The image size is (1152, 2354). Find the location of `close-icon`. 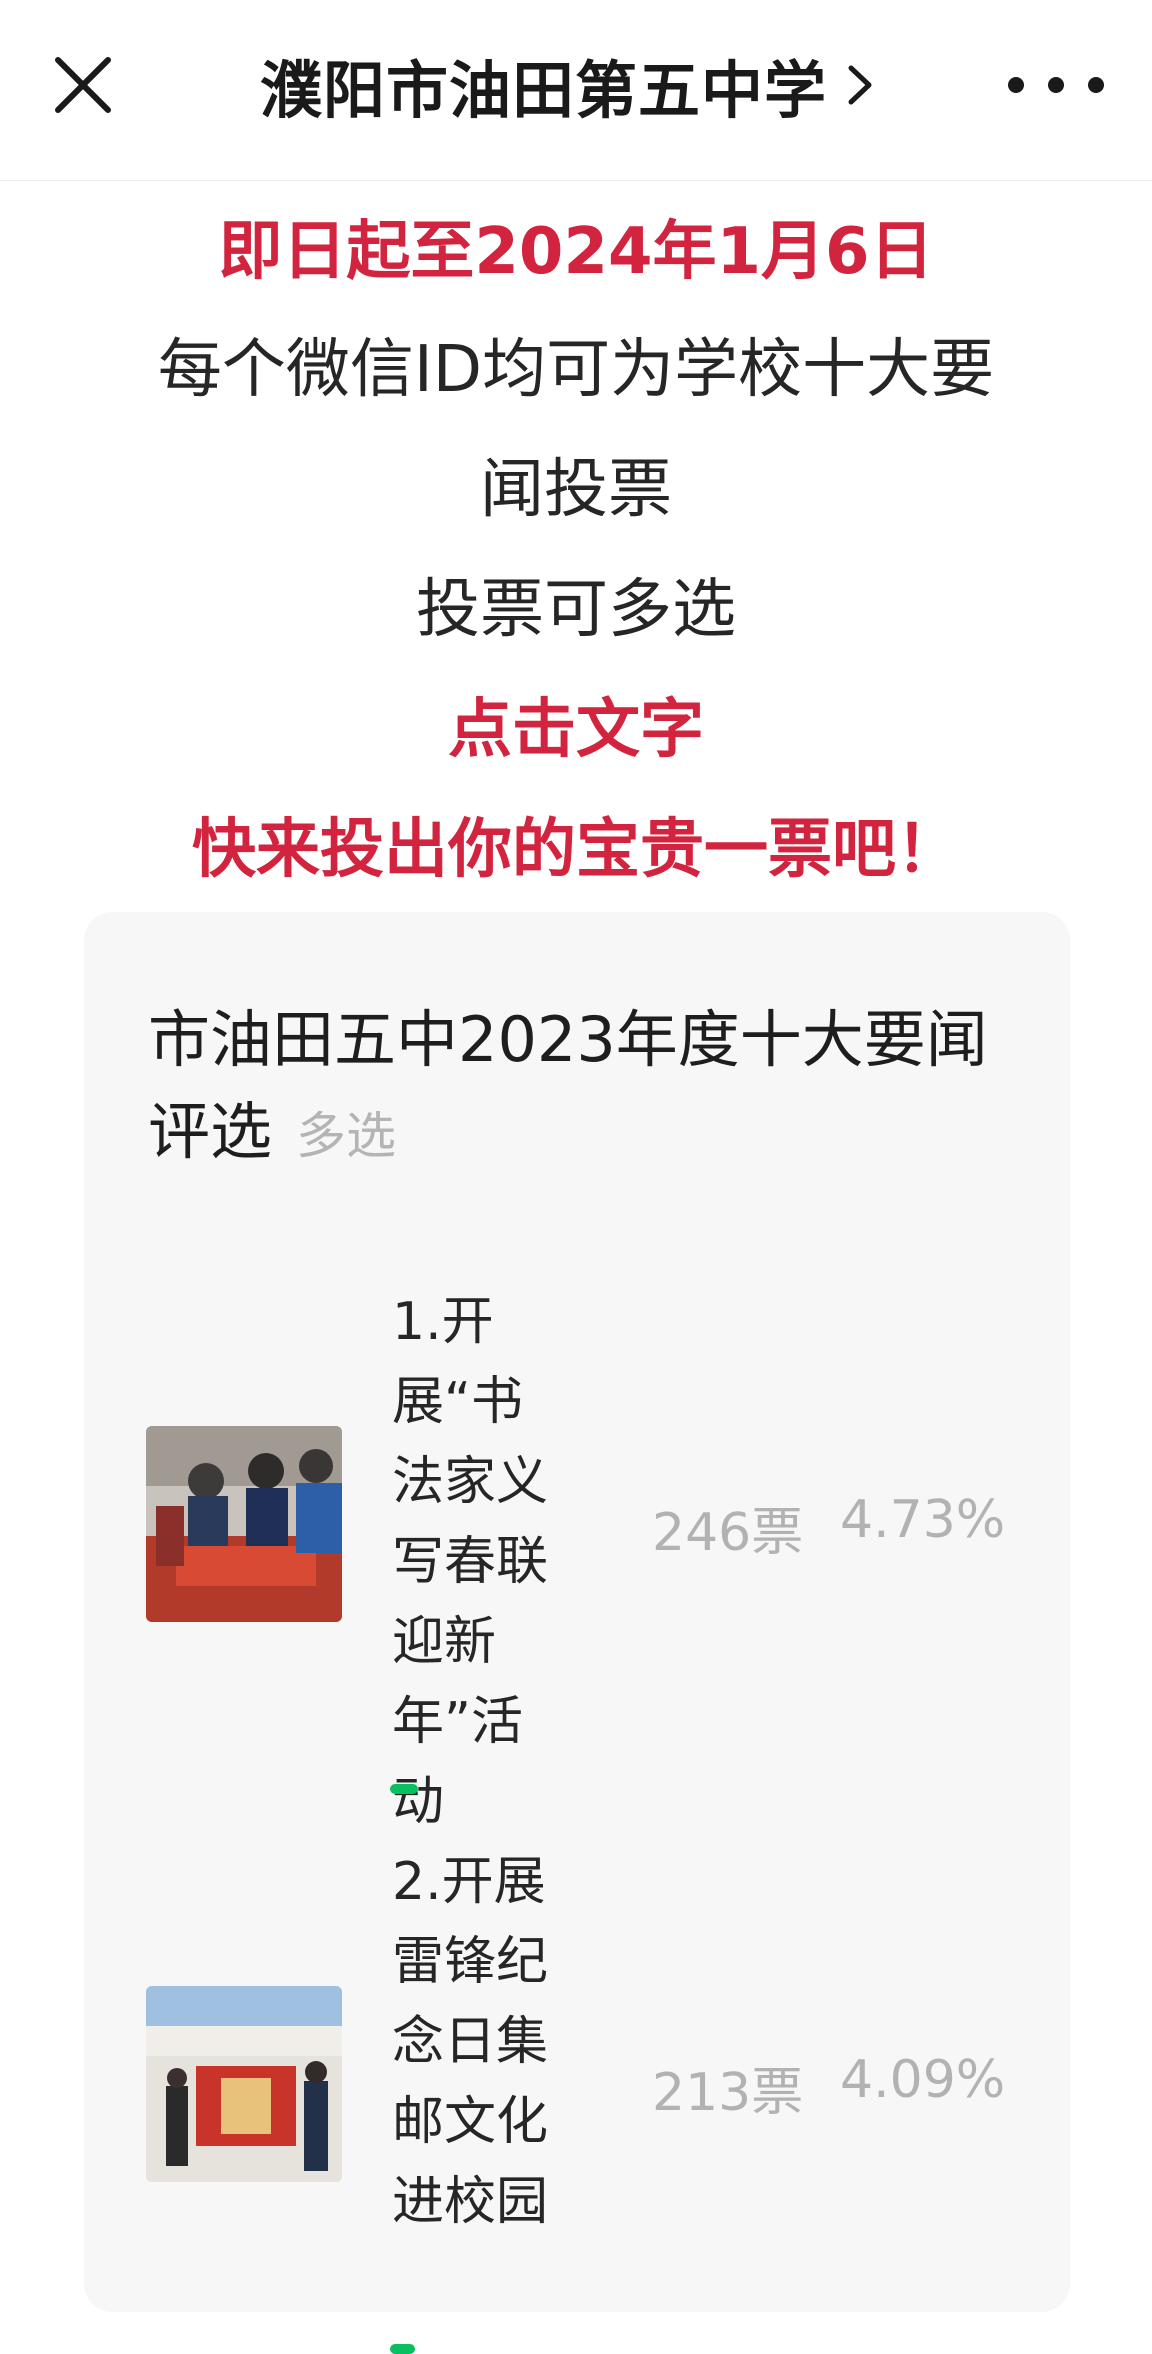

close-icon is located at coordinates (83, 85).